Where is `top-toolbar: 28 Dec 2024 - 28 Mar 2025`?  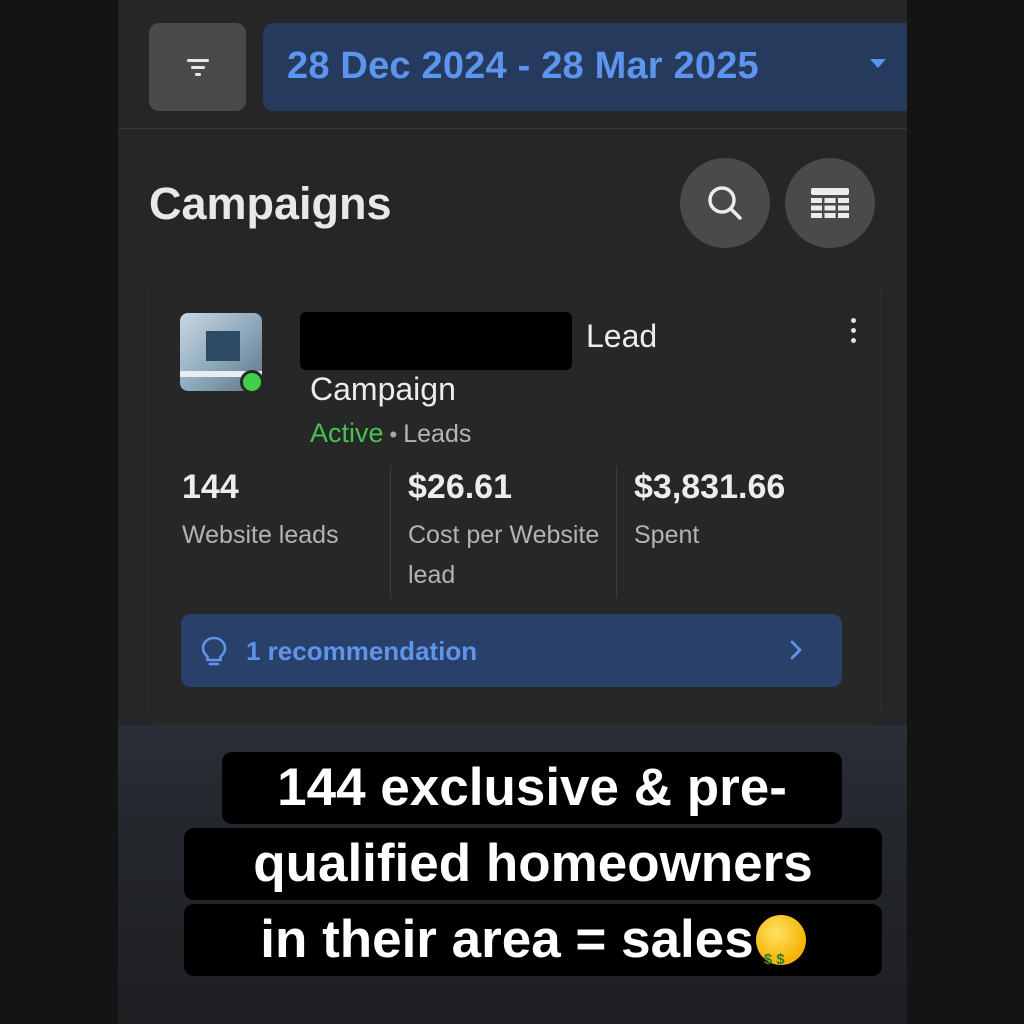
top-toolbar: 28 Dec 2024 - 28 Mar 2025 is located at coordinates (512, 64).